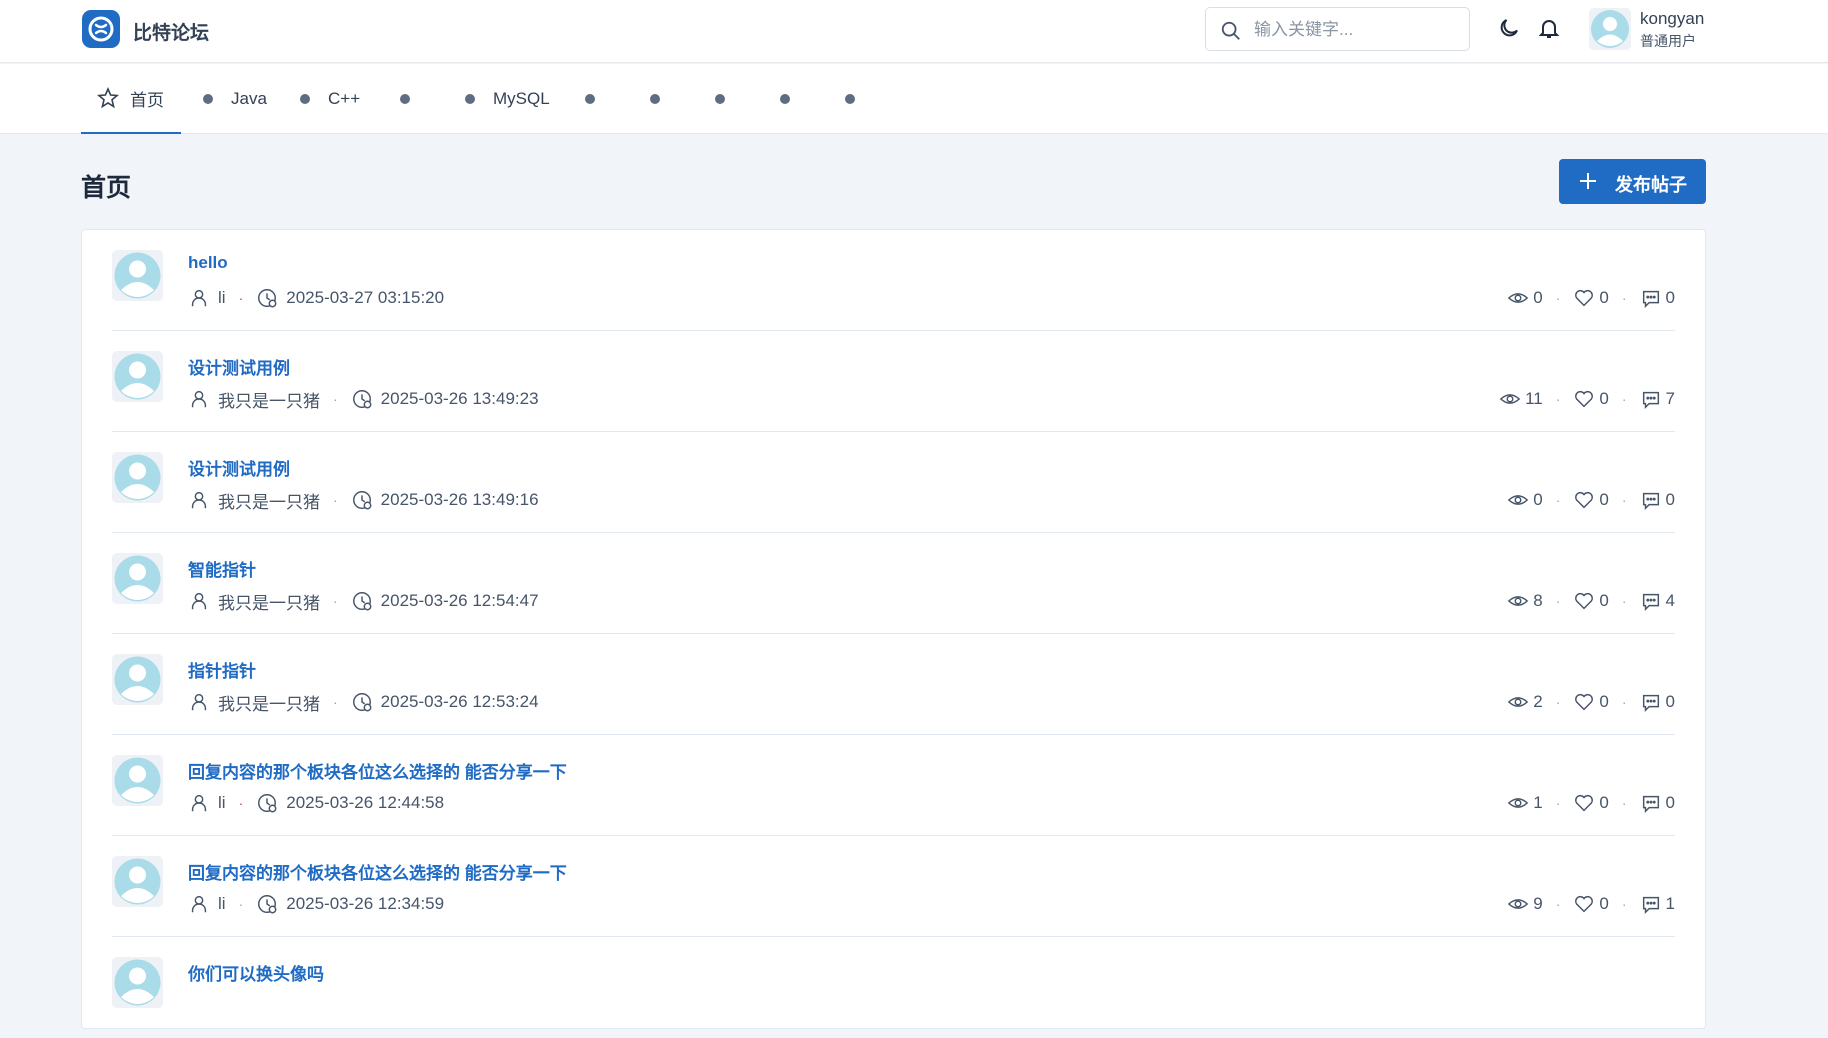 The image size is (1828, 1038). I want to click on post-title-link: 指针指针, so click(222, 669).